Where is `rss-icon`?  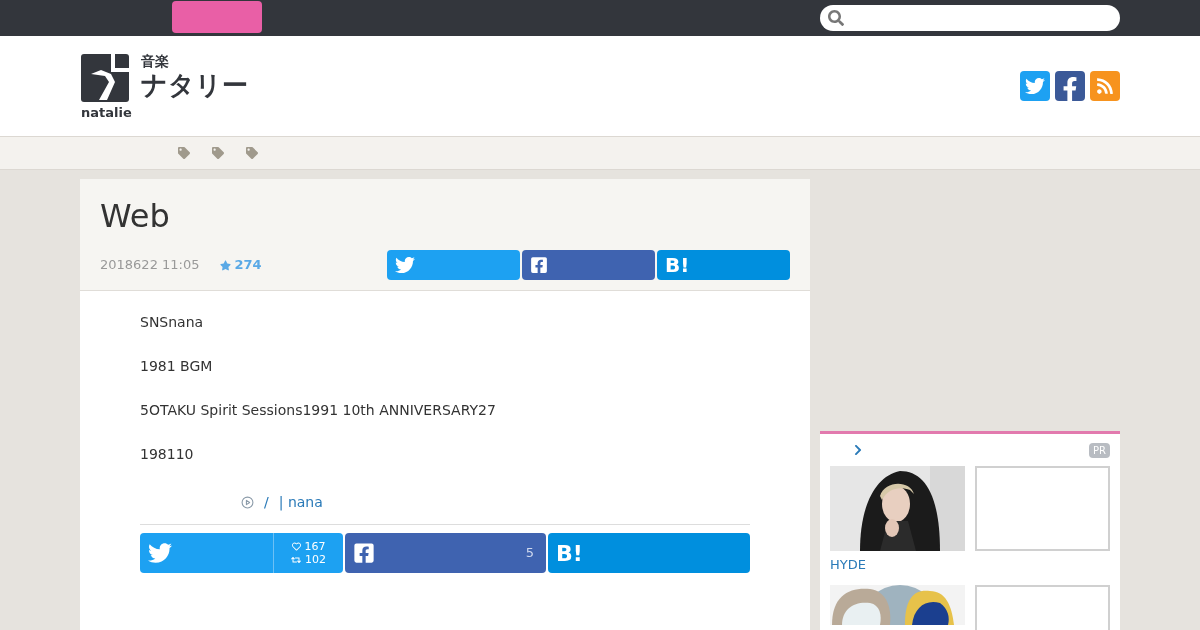 rss-icon is located at coordinates (1105, 86).